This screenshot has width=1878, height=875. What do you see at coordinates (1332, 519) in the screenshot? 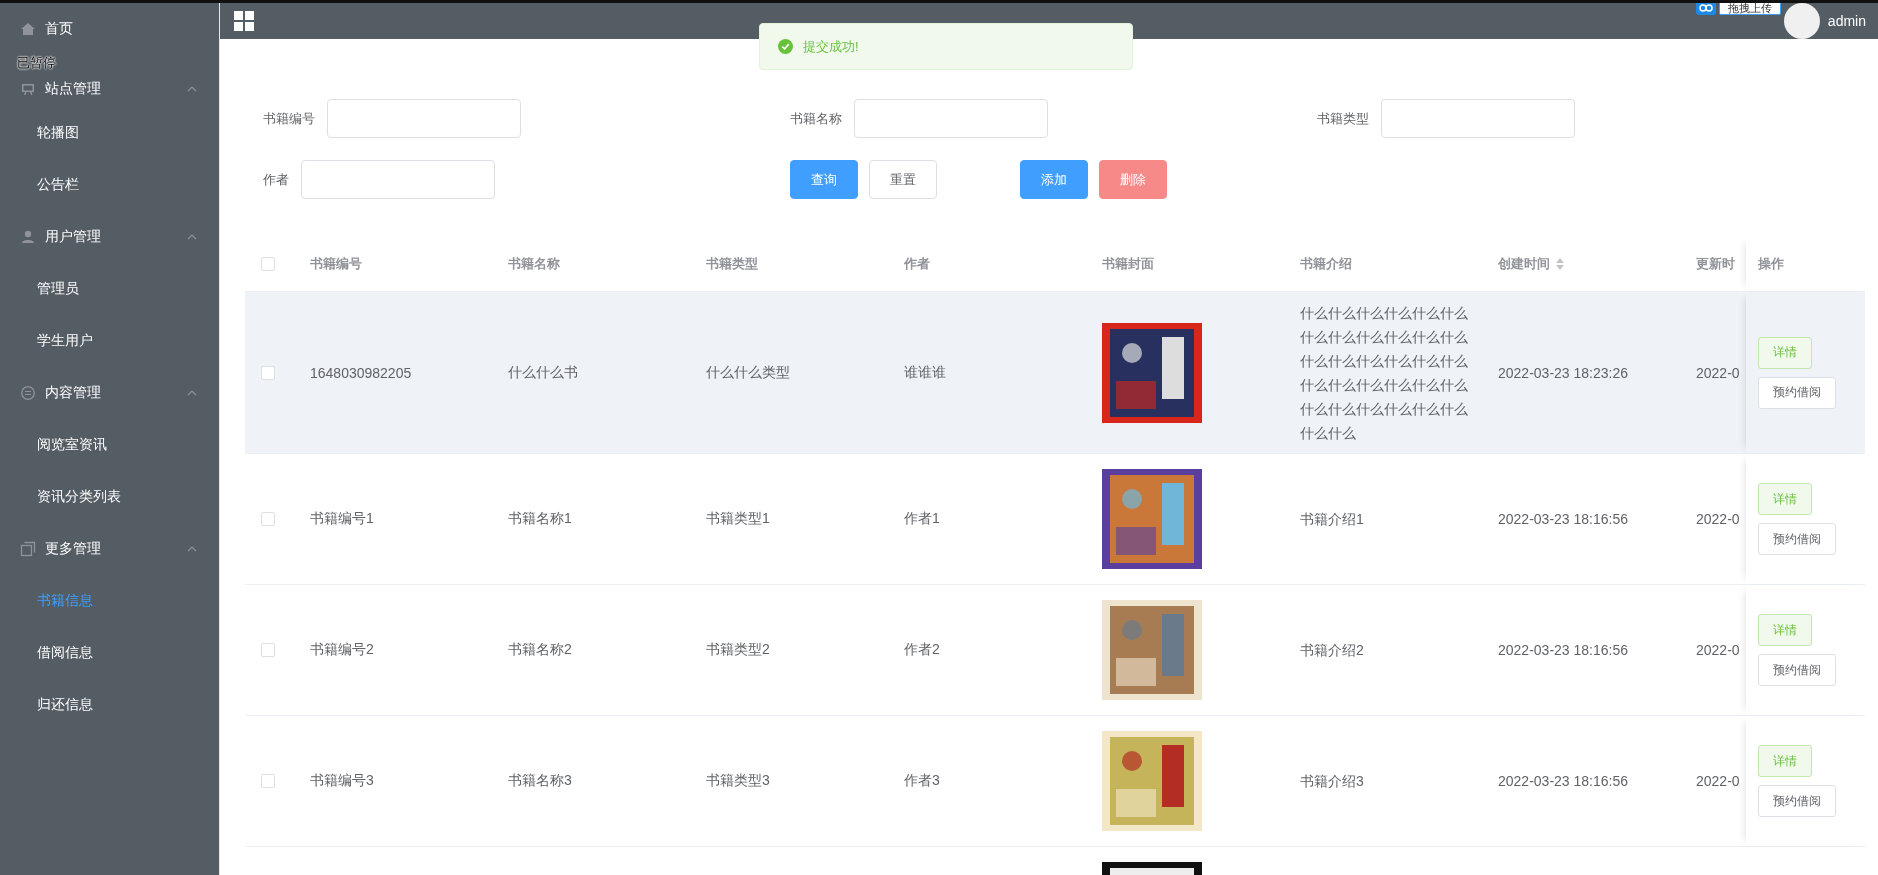
I see `table-cell-text: 书籍介绍1` at bounding box center [1332, 519].